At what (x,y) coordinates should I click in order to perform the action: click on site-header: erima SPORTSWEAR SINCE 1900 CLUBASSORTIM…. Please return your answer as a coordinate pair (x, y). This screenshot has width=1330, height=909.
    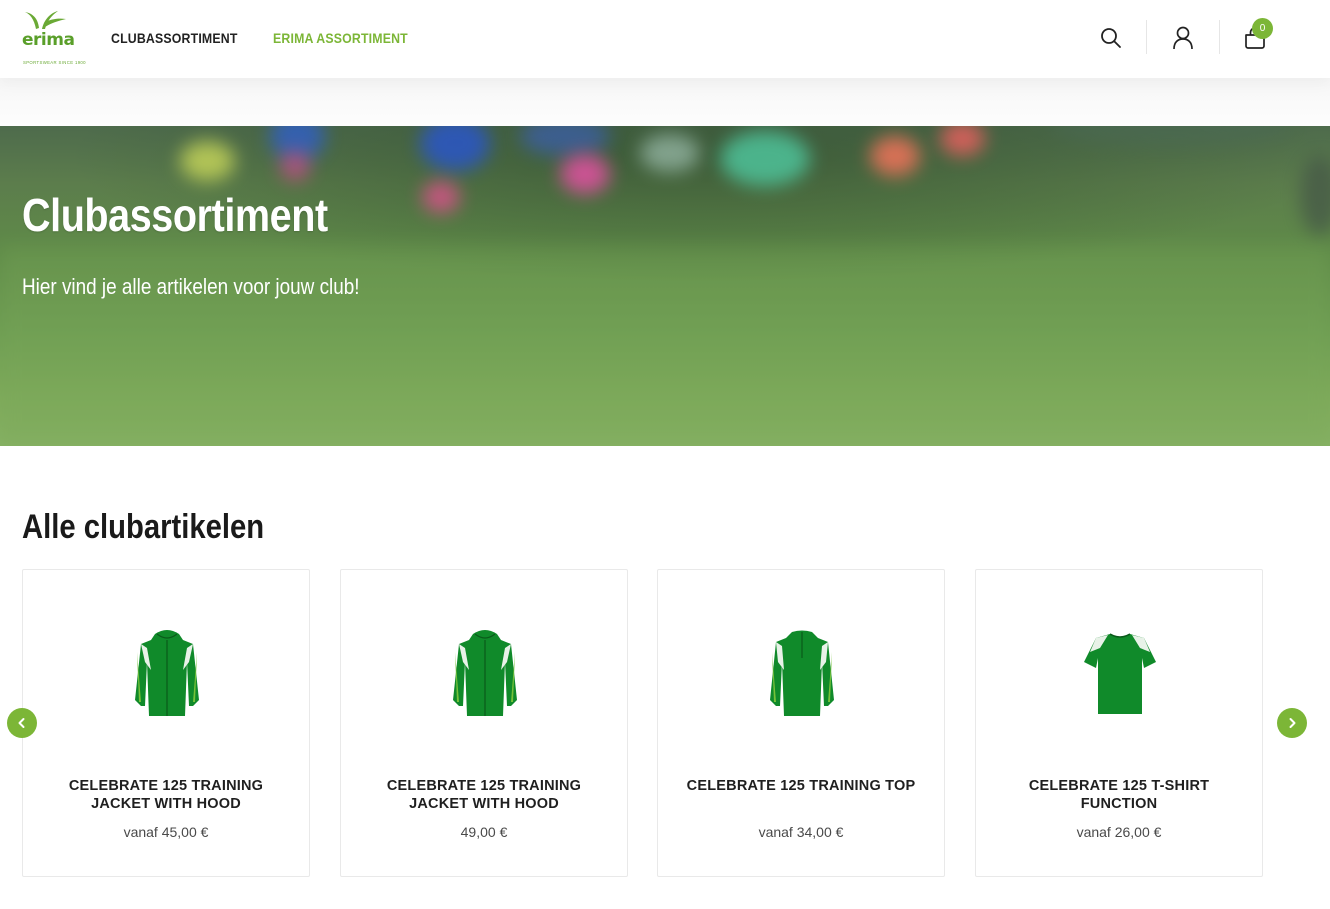
    Looking at the image, I should click on (665, 39).